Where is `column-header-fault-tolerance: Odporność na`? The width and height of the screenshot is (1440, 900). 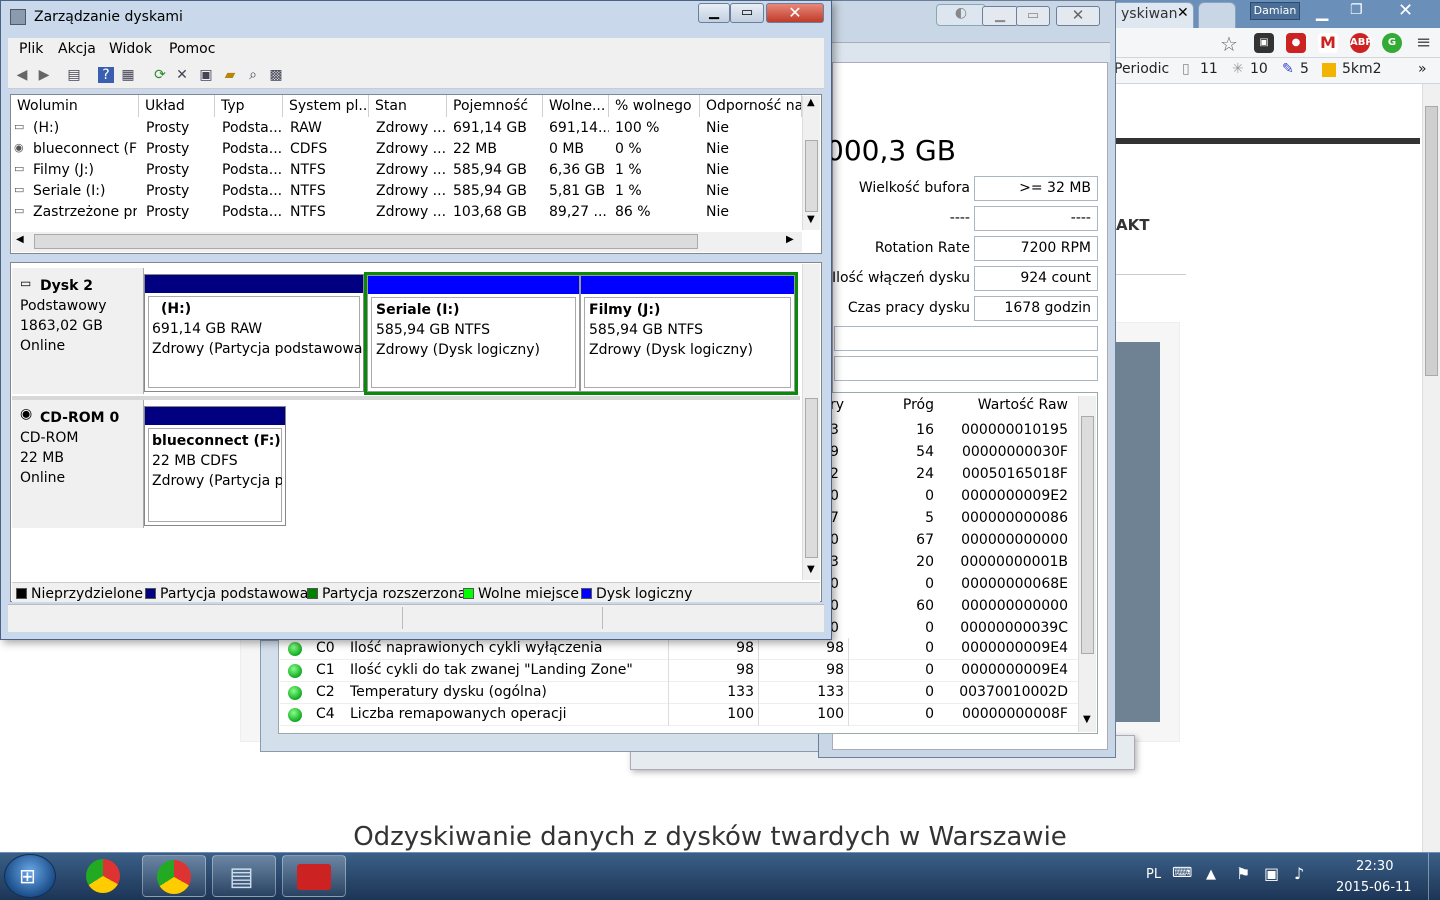
column-header-fault-tolerance: Odporność na is located at coordinates (751, 106).